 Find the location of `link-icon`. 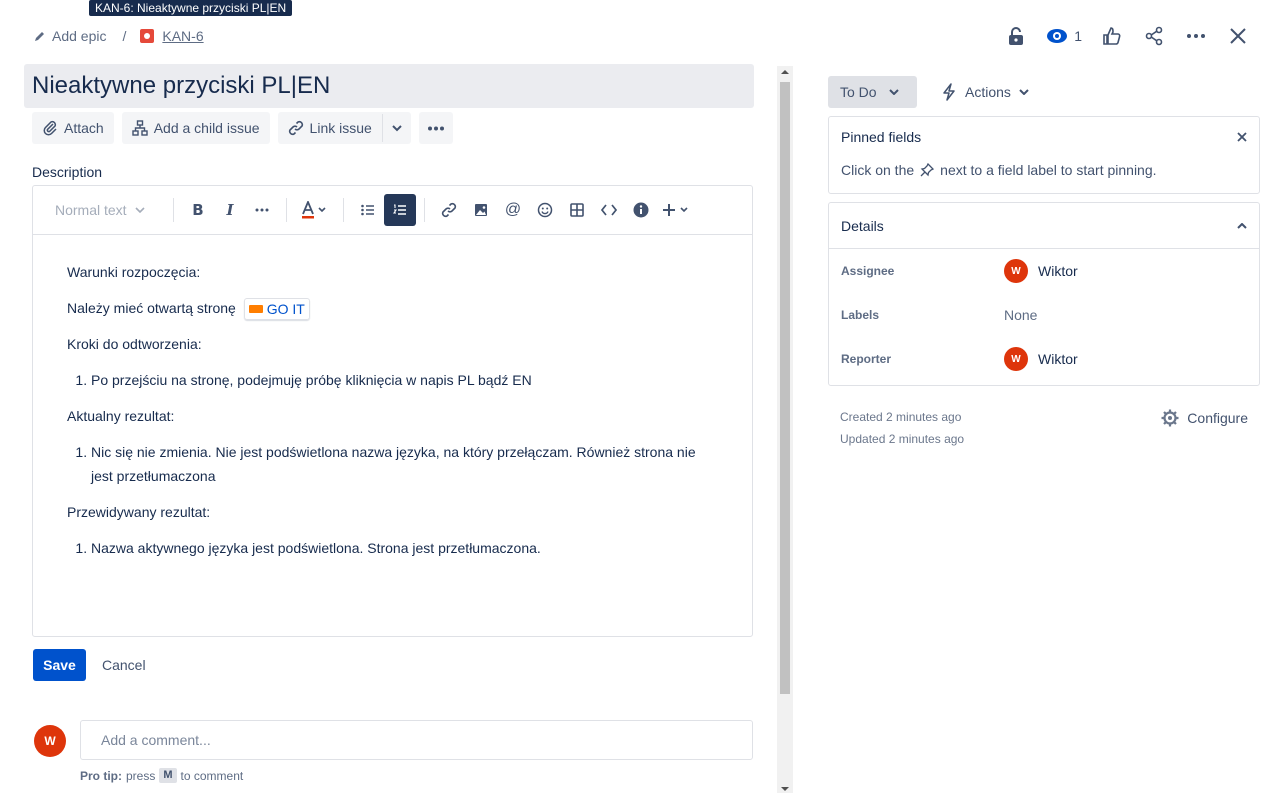

link-icon is located at coordinates (449, 210).